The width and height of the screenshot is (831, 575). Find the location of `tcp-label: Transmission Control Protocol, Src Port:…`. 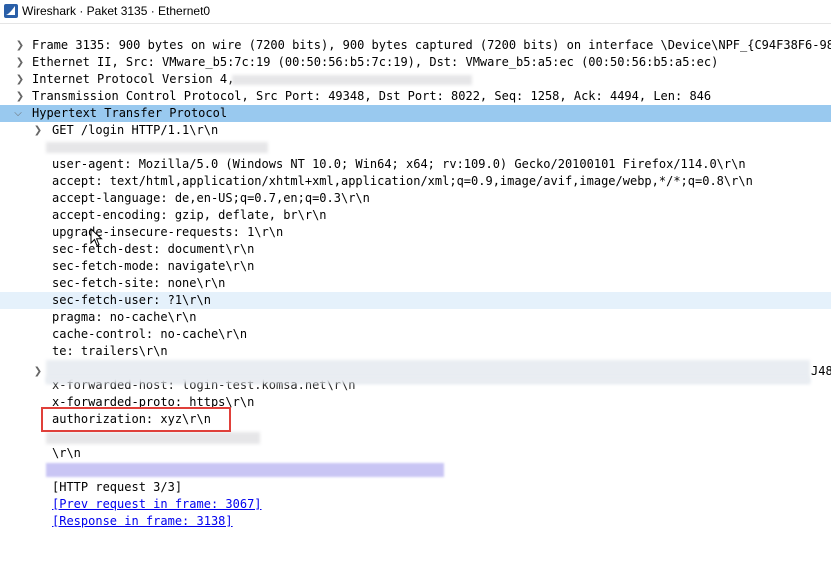

tcp-label: Transmission Control Protocol, Src Port:… is located at coordinates (372, 96).